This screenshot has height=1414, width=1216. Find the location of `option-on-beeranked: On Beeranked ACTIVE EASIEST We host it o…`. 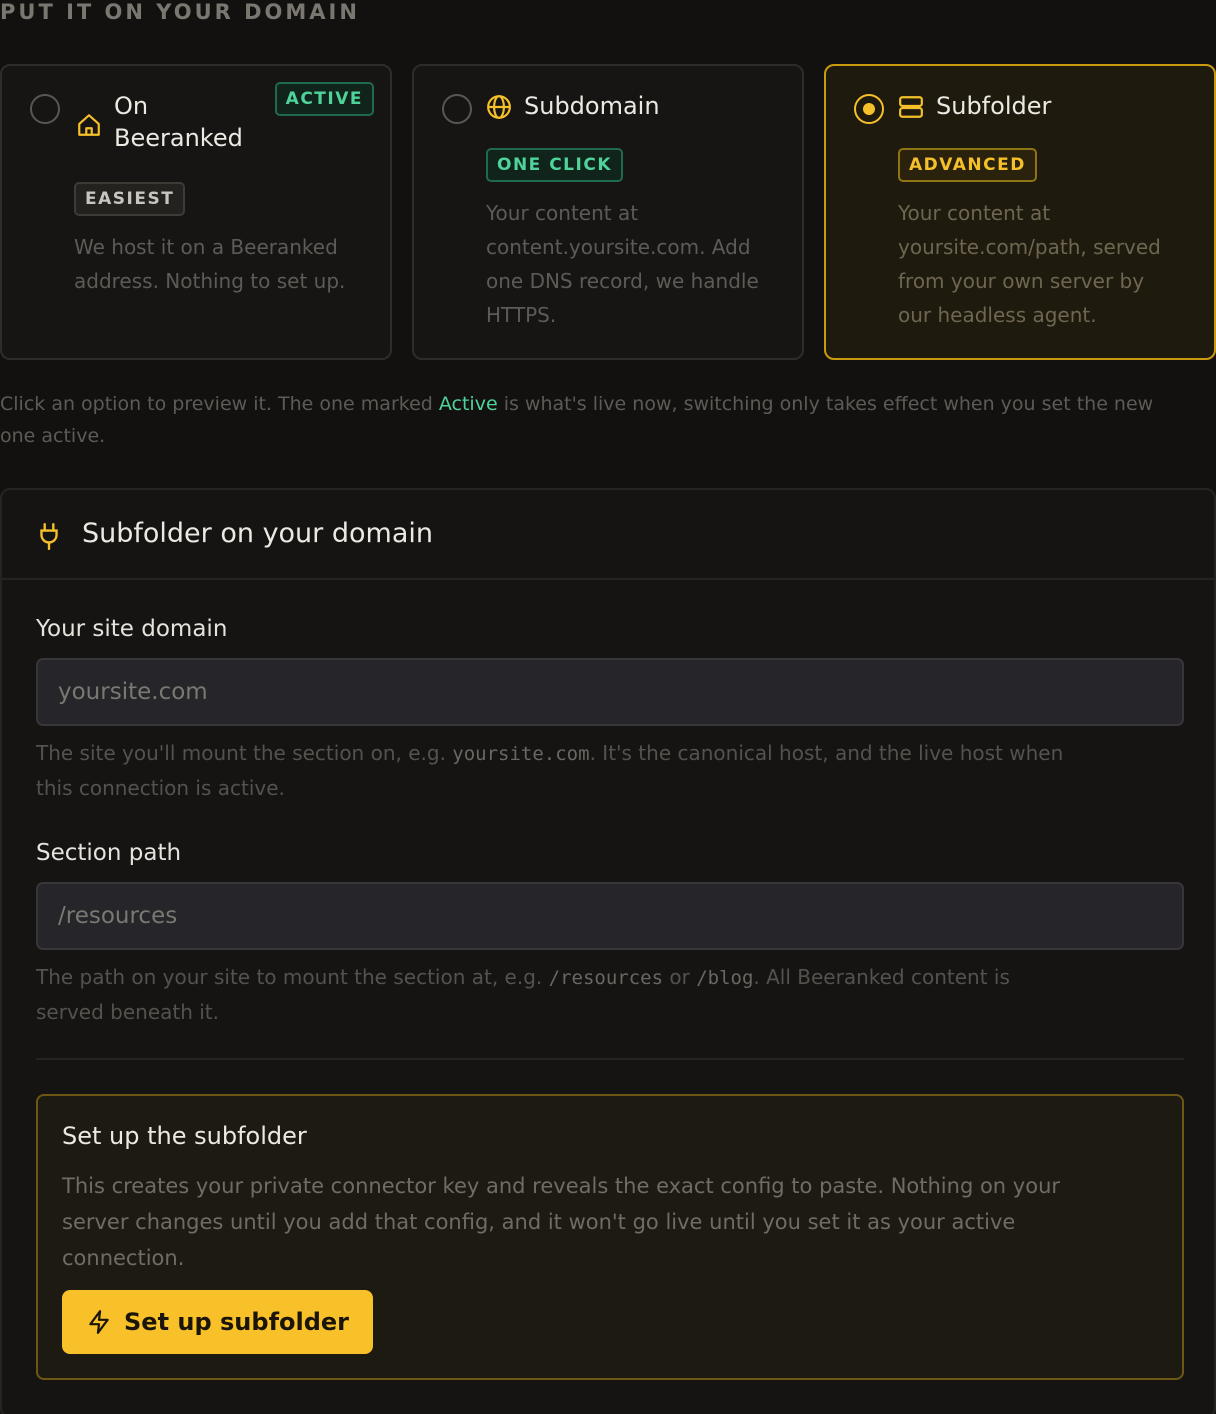

option-on-beeranked: On Beeranked ACTIVE EASIEST We host it o… is located at coordinates (196, 212).